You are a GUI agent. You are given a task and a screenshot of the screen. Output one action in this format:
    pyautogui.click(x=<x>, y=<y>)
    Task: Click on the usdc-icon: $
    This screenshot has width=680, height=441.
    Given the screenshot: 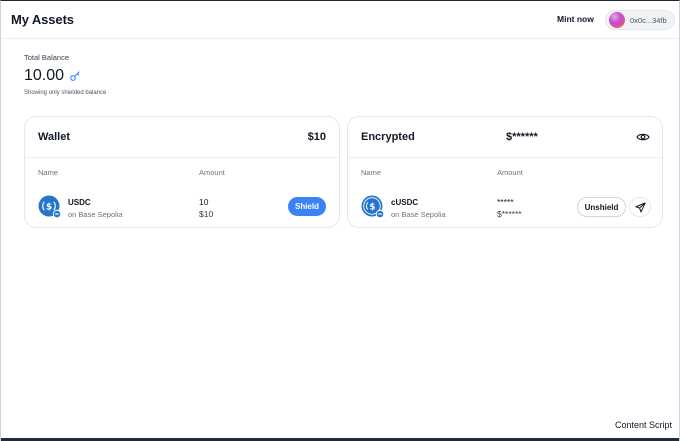 What is the action you would take?
    pyautogui.click(x=50, y=207)
    